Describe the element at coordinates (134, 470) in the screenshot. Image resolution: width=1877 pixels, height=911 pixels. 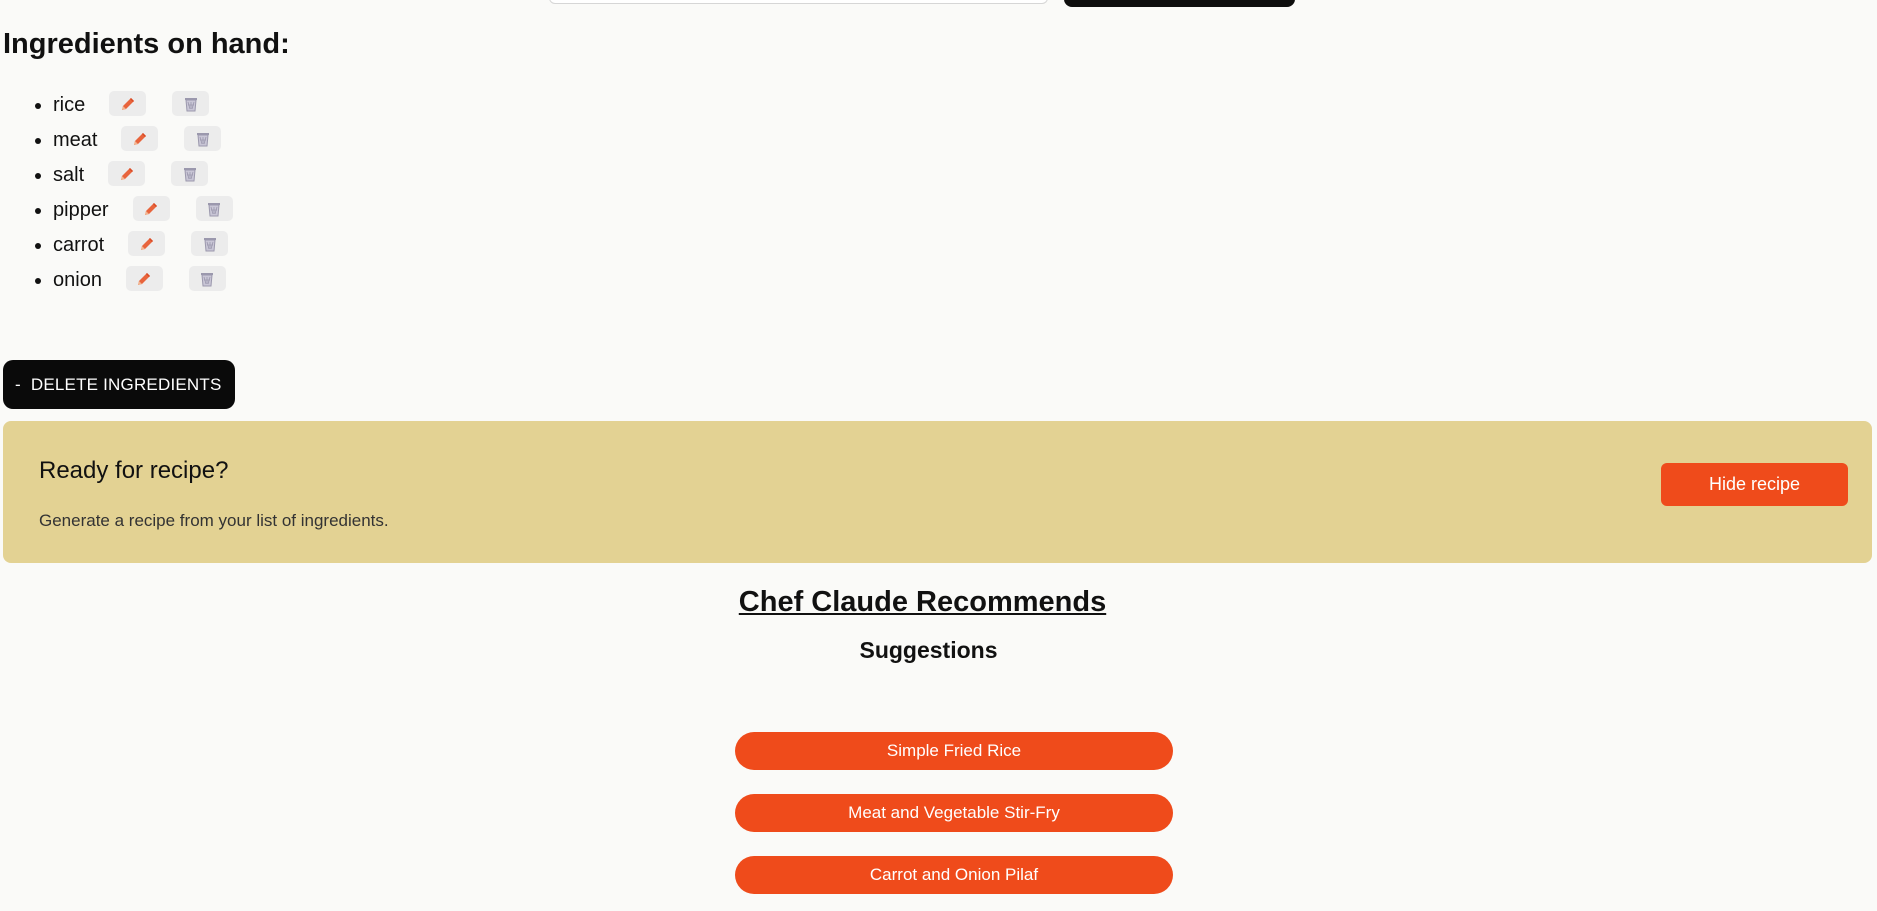
I see `recipe-panel-title: Ready for recipe?` at that location.